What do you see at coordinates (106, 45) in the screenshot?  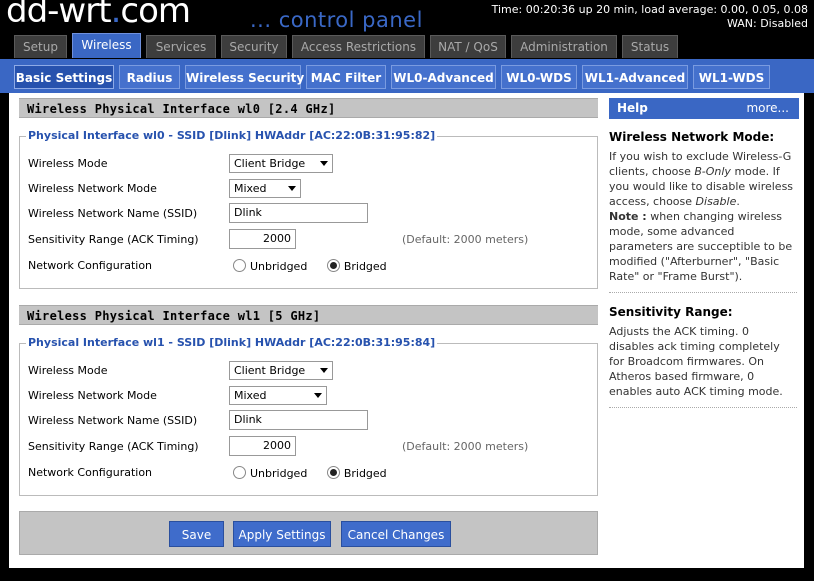 I see `tab-wireless: Wireless` at bounding box center [106, 45].